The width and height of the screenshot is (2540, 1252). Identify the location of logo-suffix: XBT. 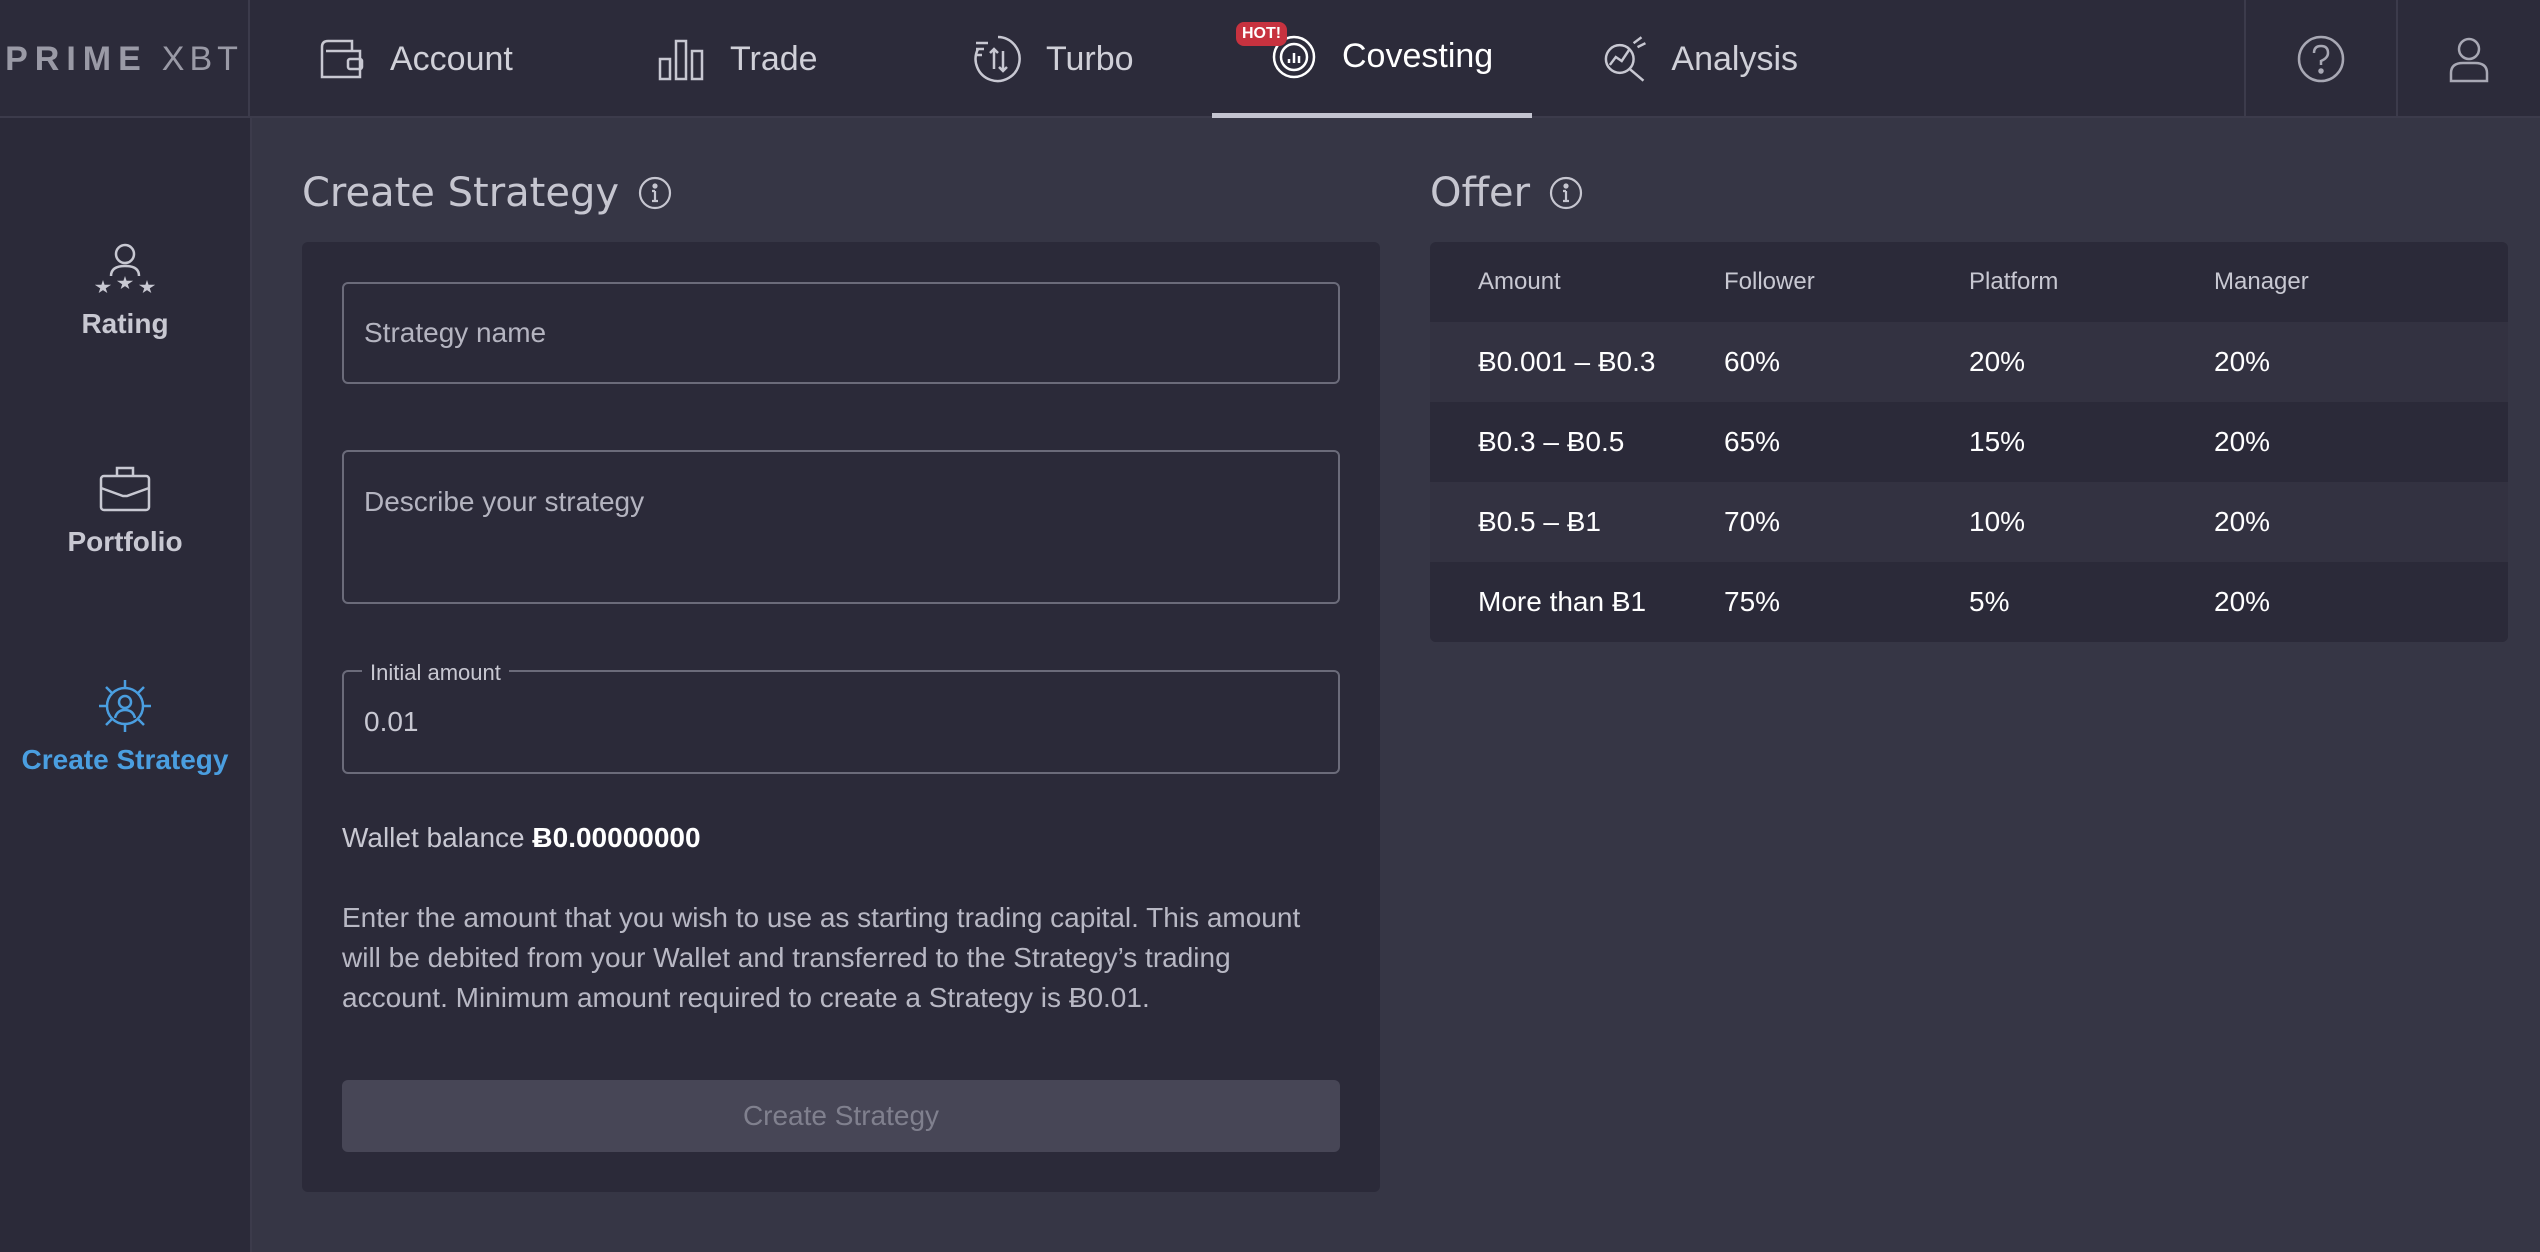
(202, 58).